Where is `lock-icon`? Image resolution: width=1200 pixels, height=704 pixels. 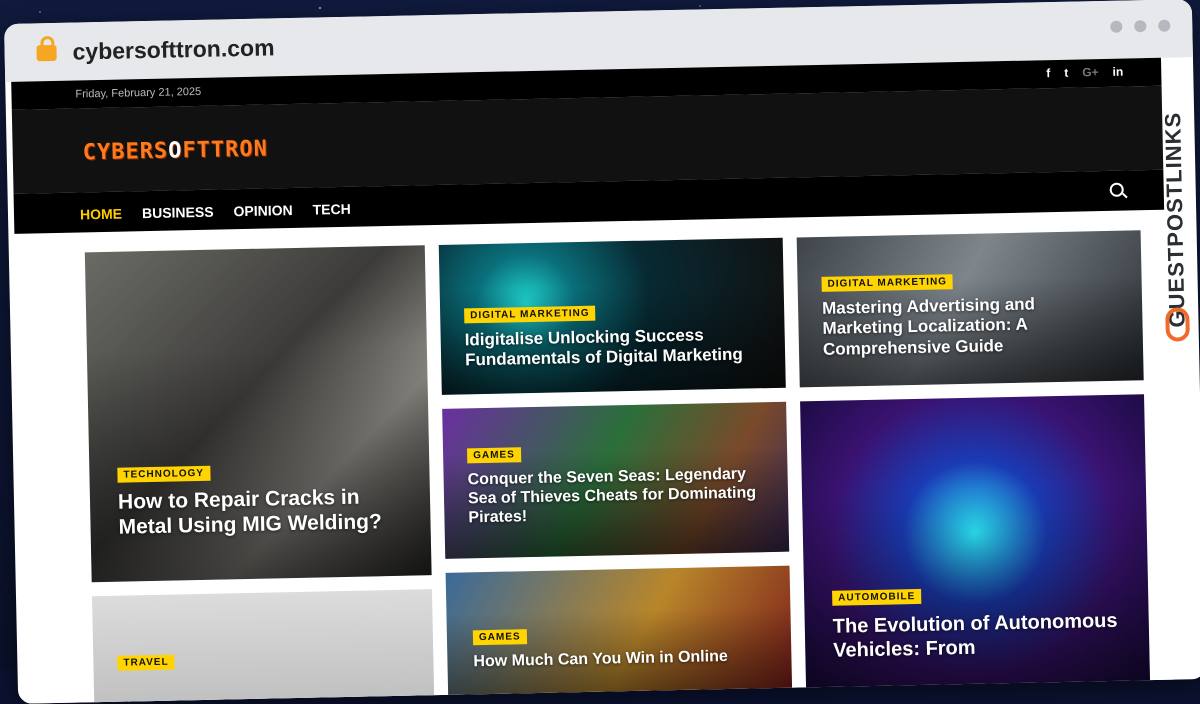 lock-icon is located at coordinates (46, 53).